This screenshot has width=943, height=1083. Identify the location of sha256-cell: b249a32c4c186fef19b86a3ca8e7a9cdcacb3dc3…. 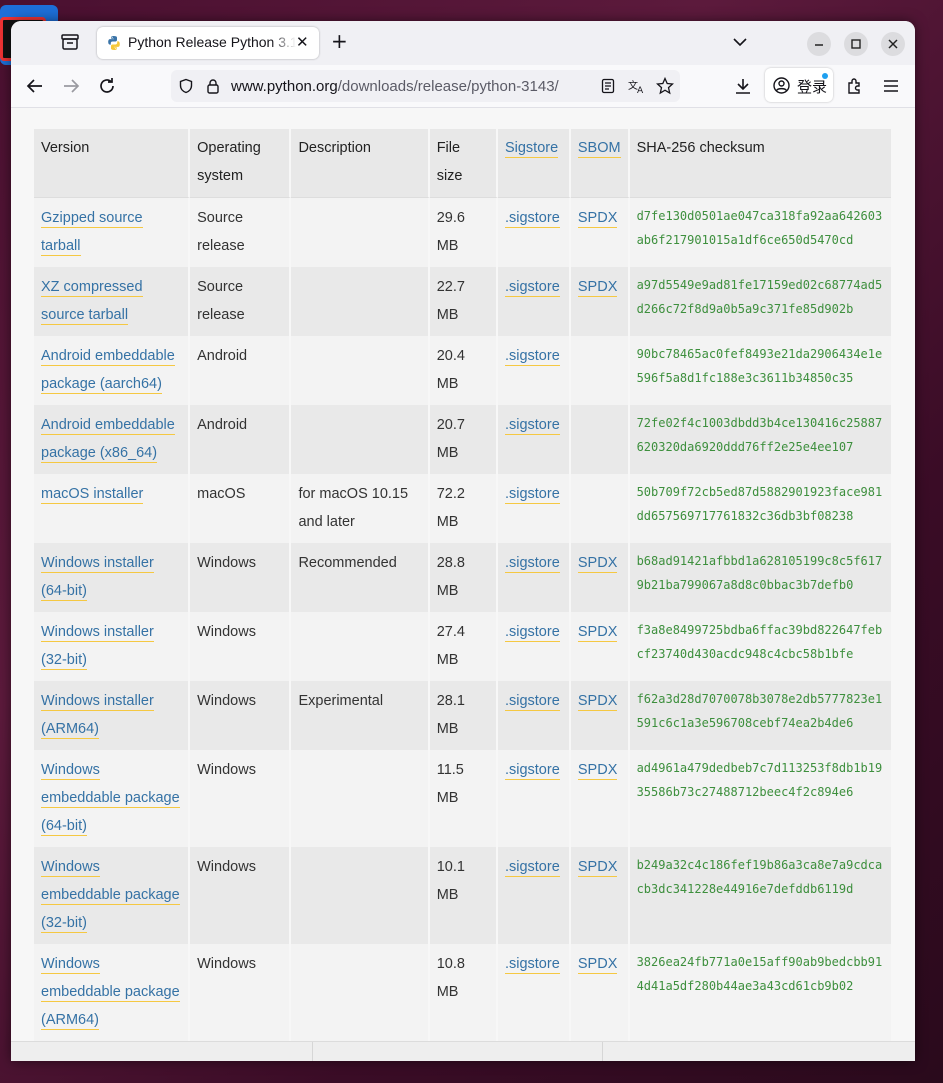
(760, 895).